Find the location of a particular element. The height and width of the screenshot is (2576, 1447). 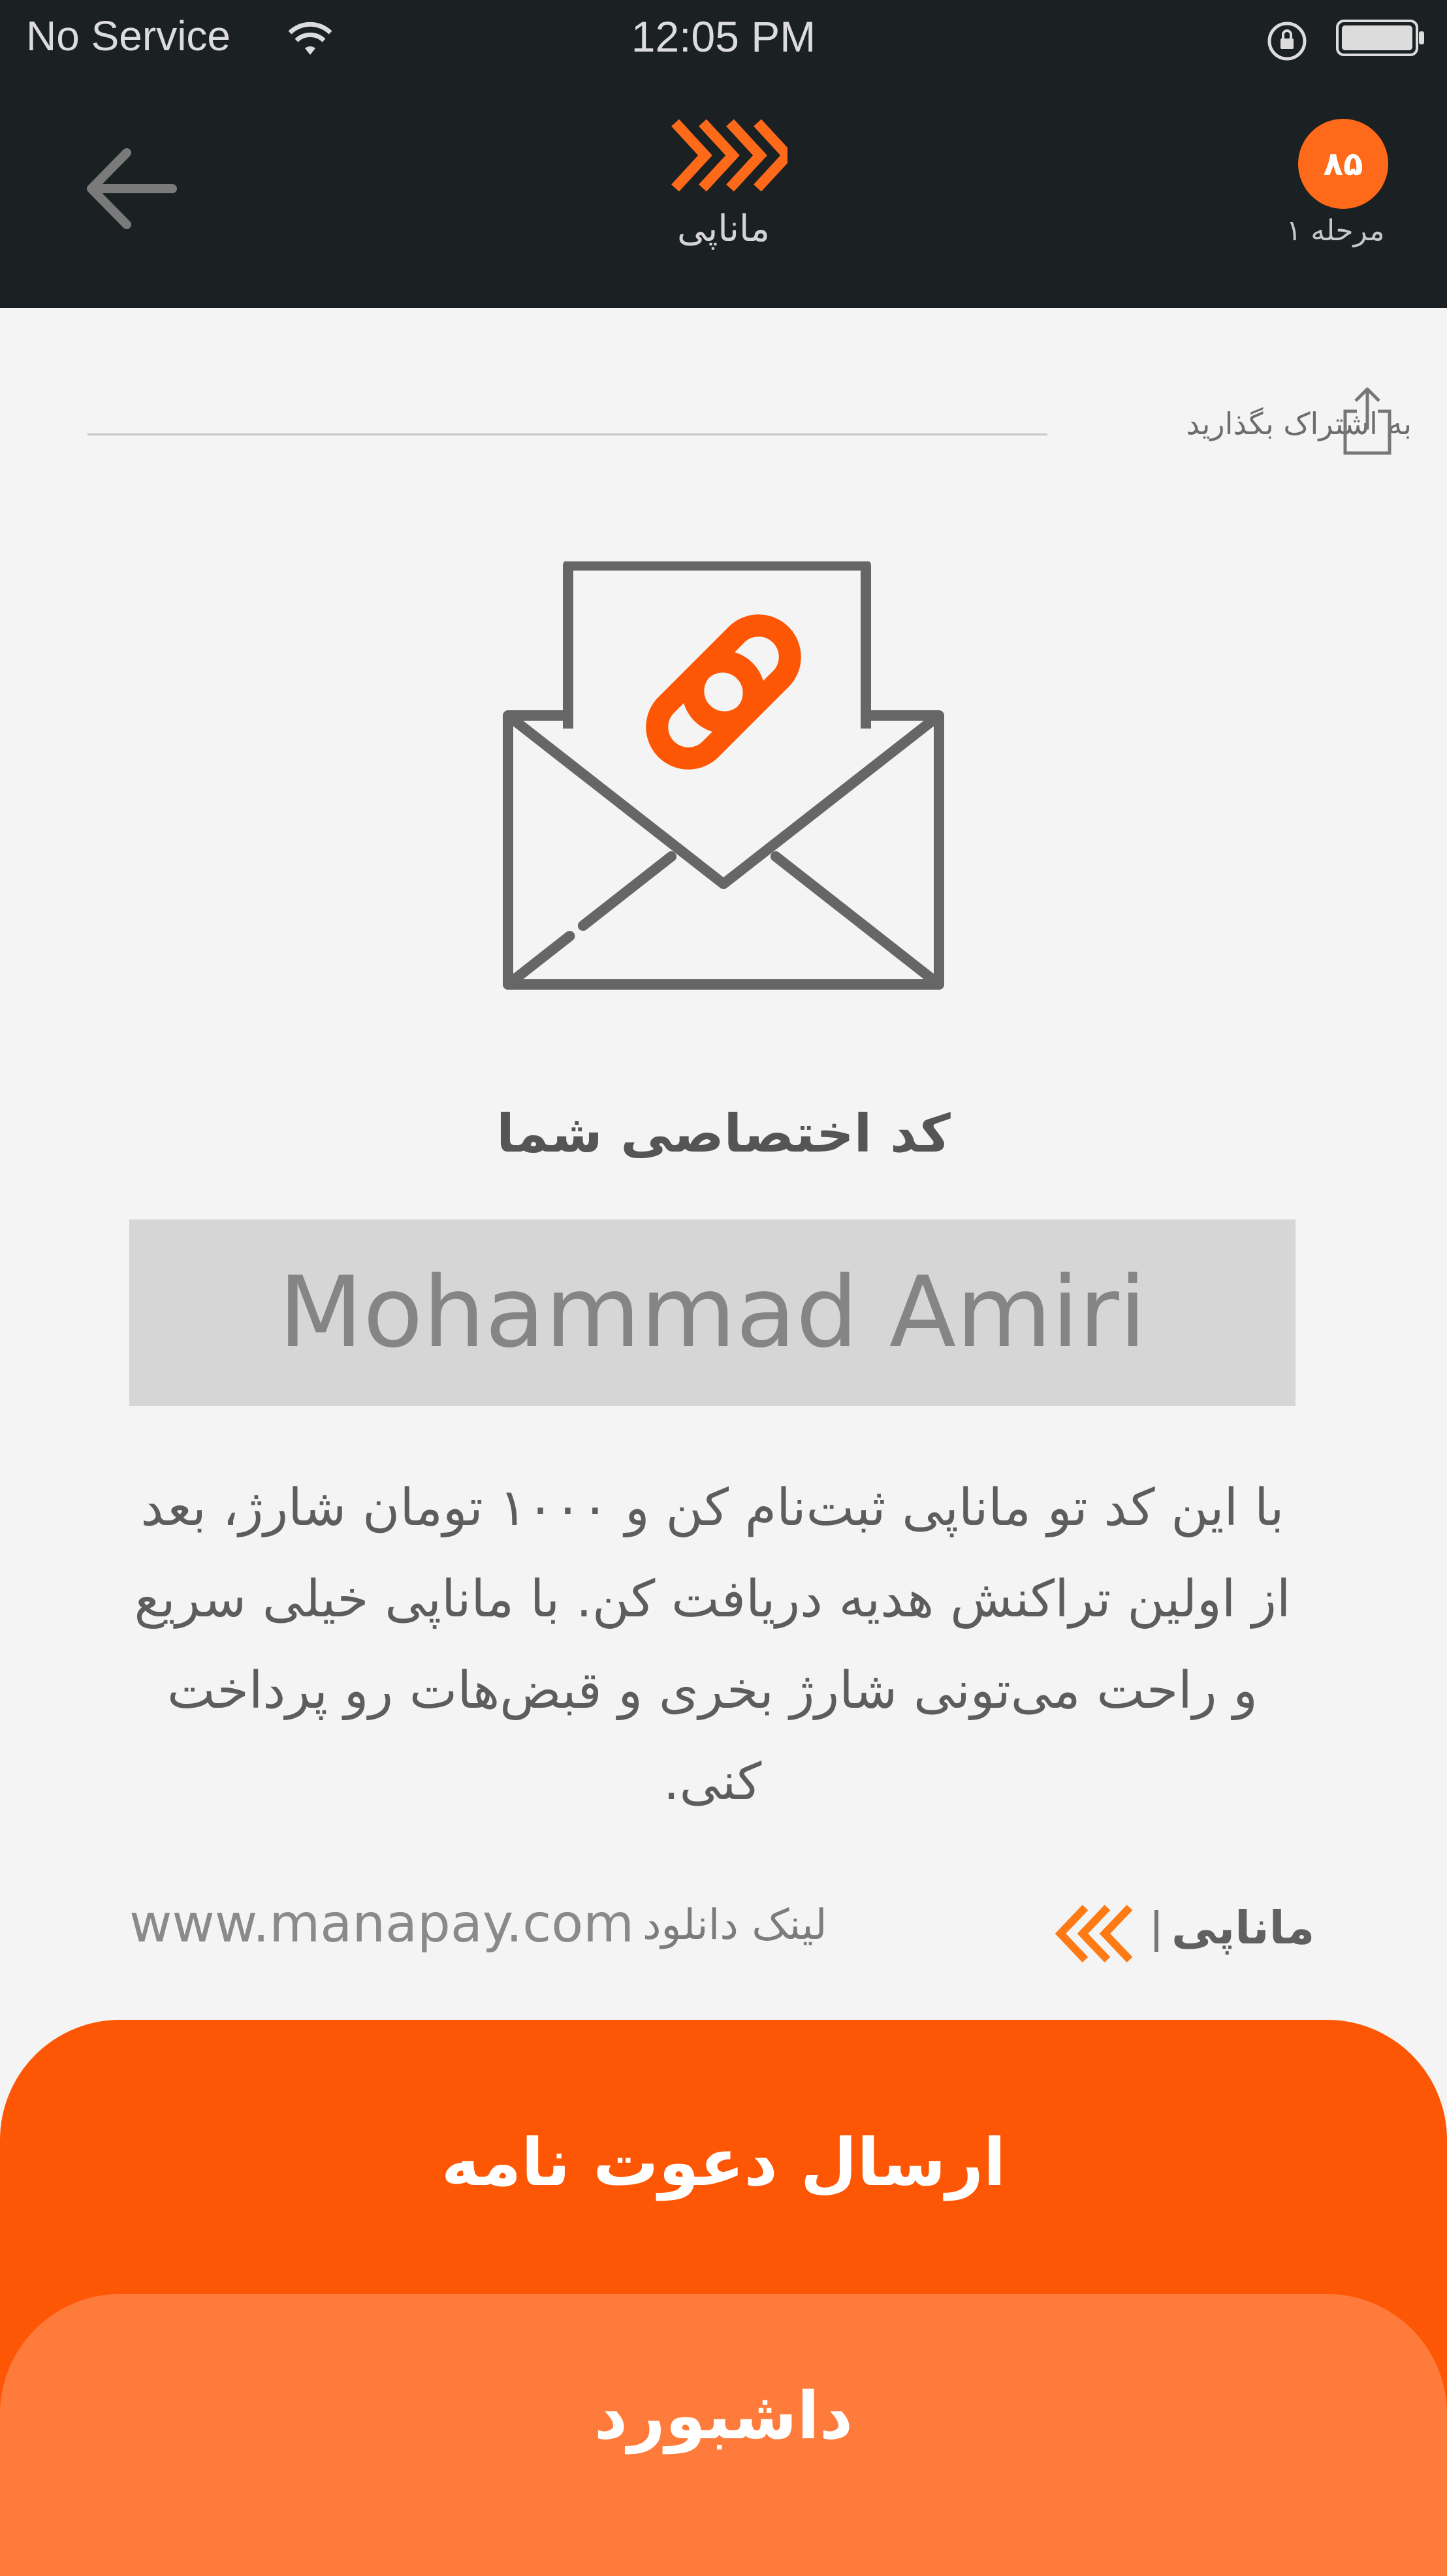

divider is located at coordinates (567, 434).